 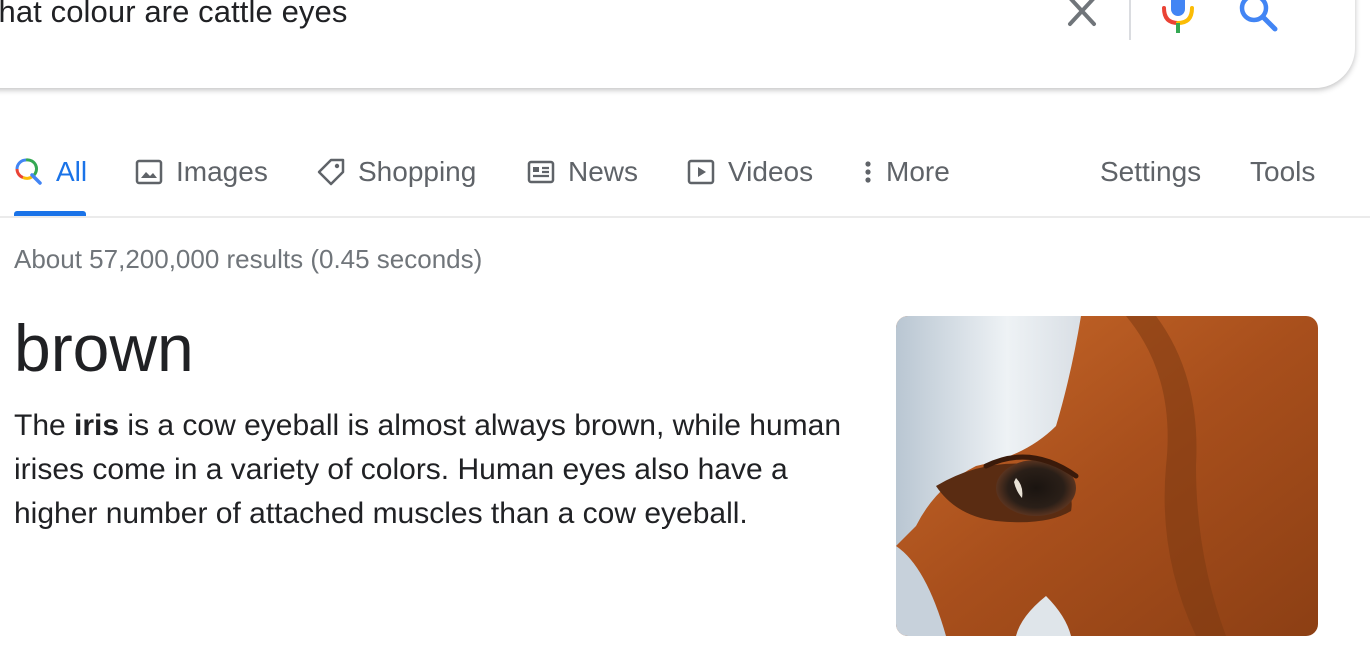 I want to click on search-input, so click(x=518, y=16).